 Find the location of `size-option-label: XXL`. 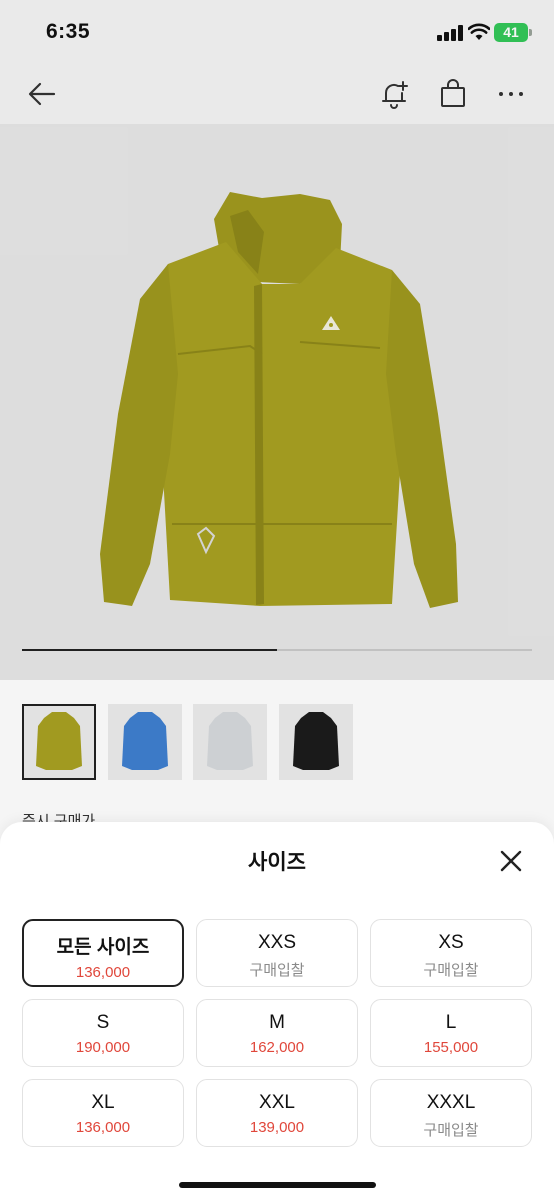

size-option-label: XXL is located at coordinates (277, 1102).